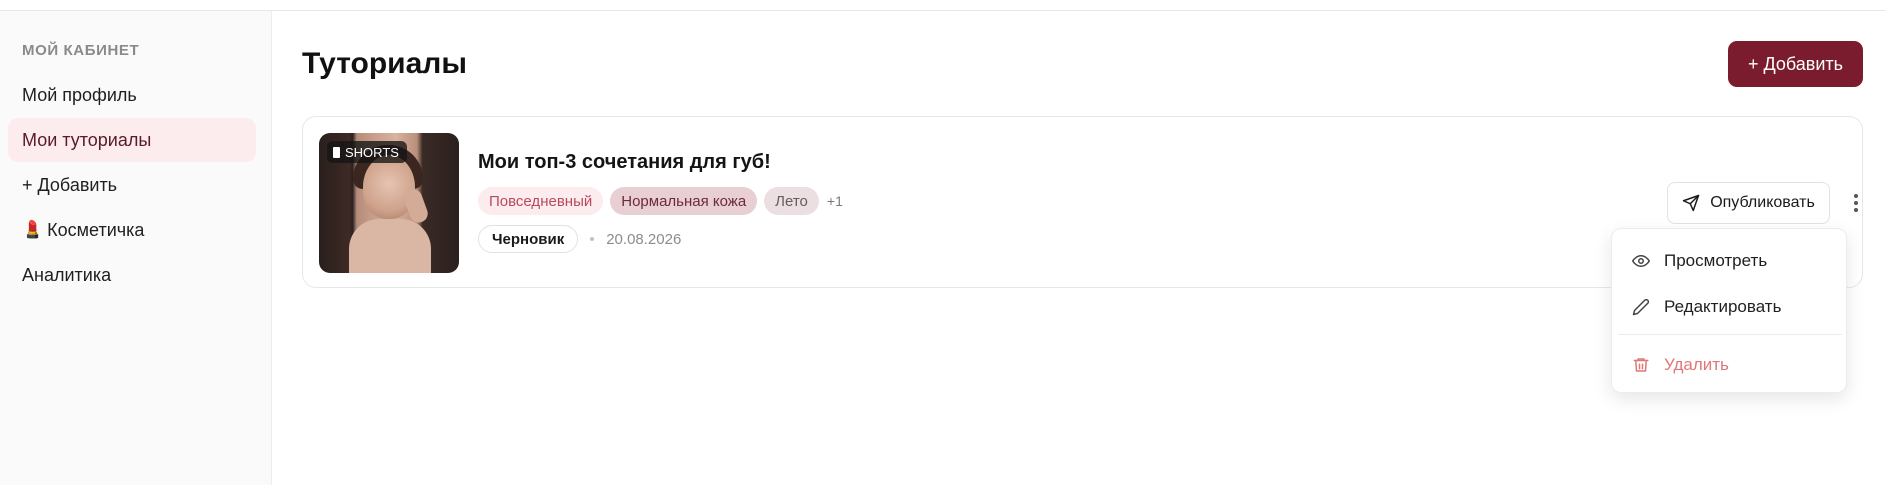 The width and height of the screenshot is (1885, 485). Describe the element at coordinates (372, 152) in the screenshot. I see `shorts-badge-label: SHORTS` at that location.